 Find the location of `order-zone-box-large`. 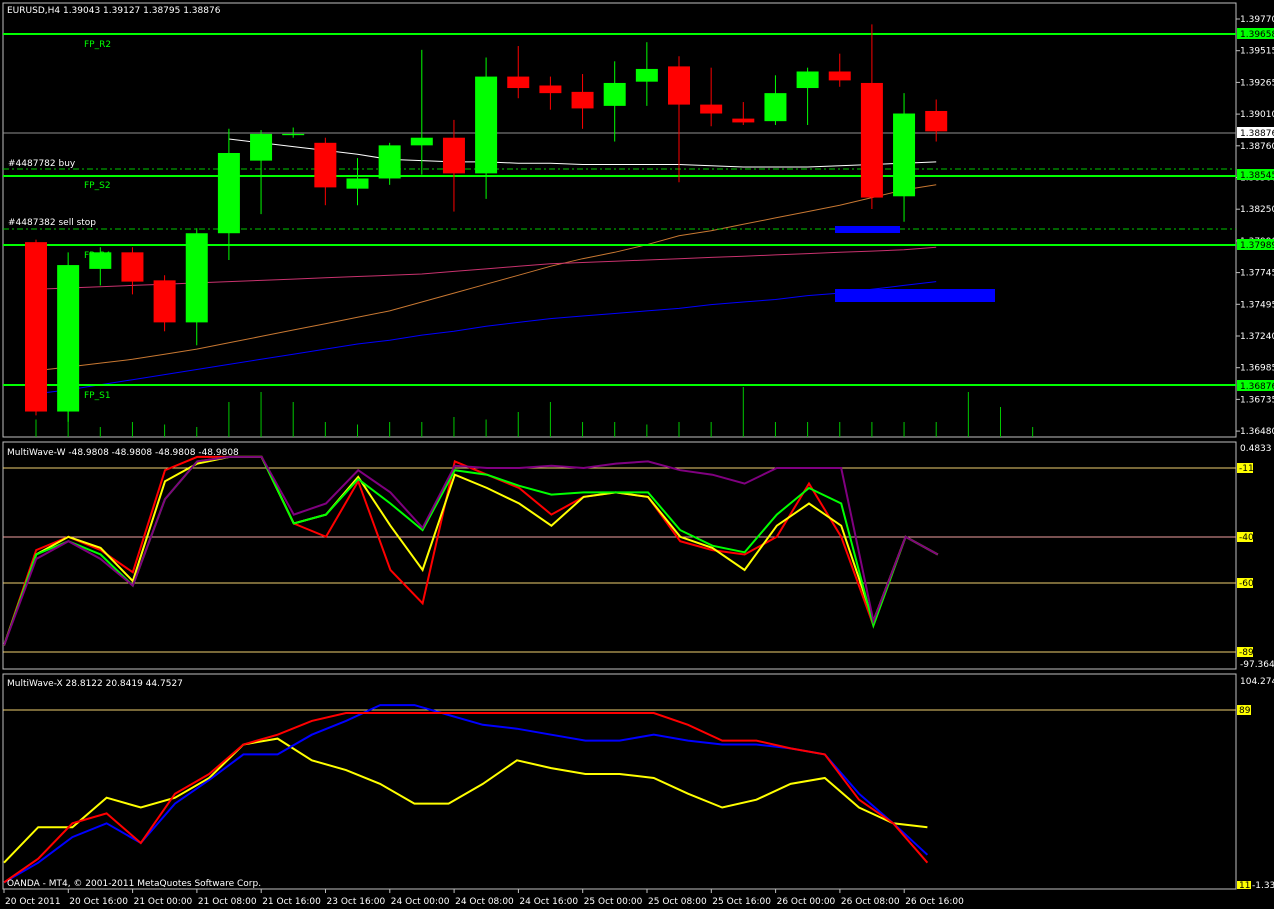

order-zone-box-large is located at coordinates (915, 295).